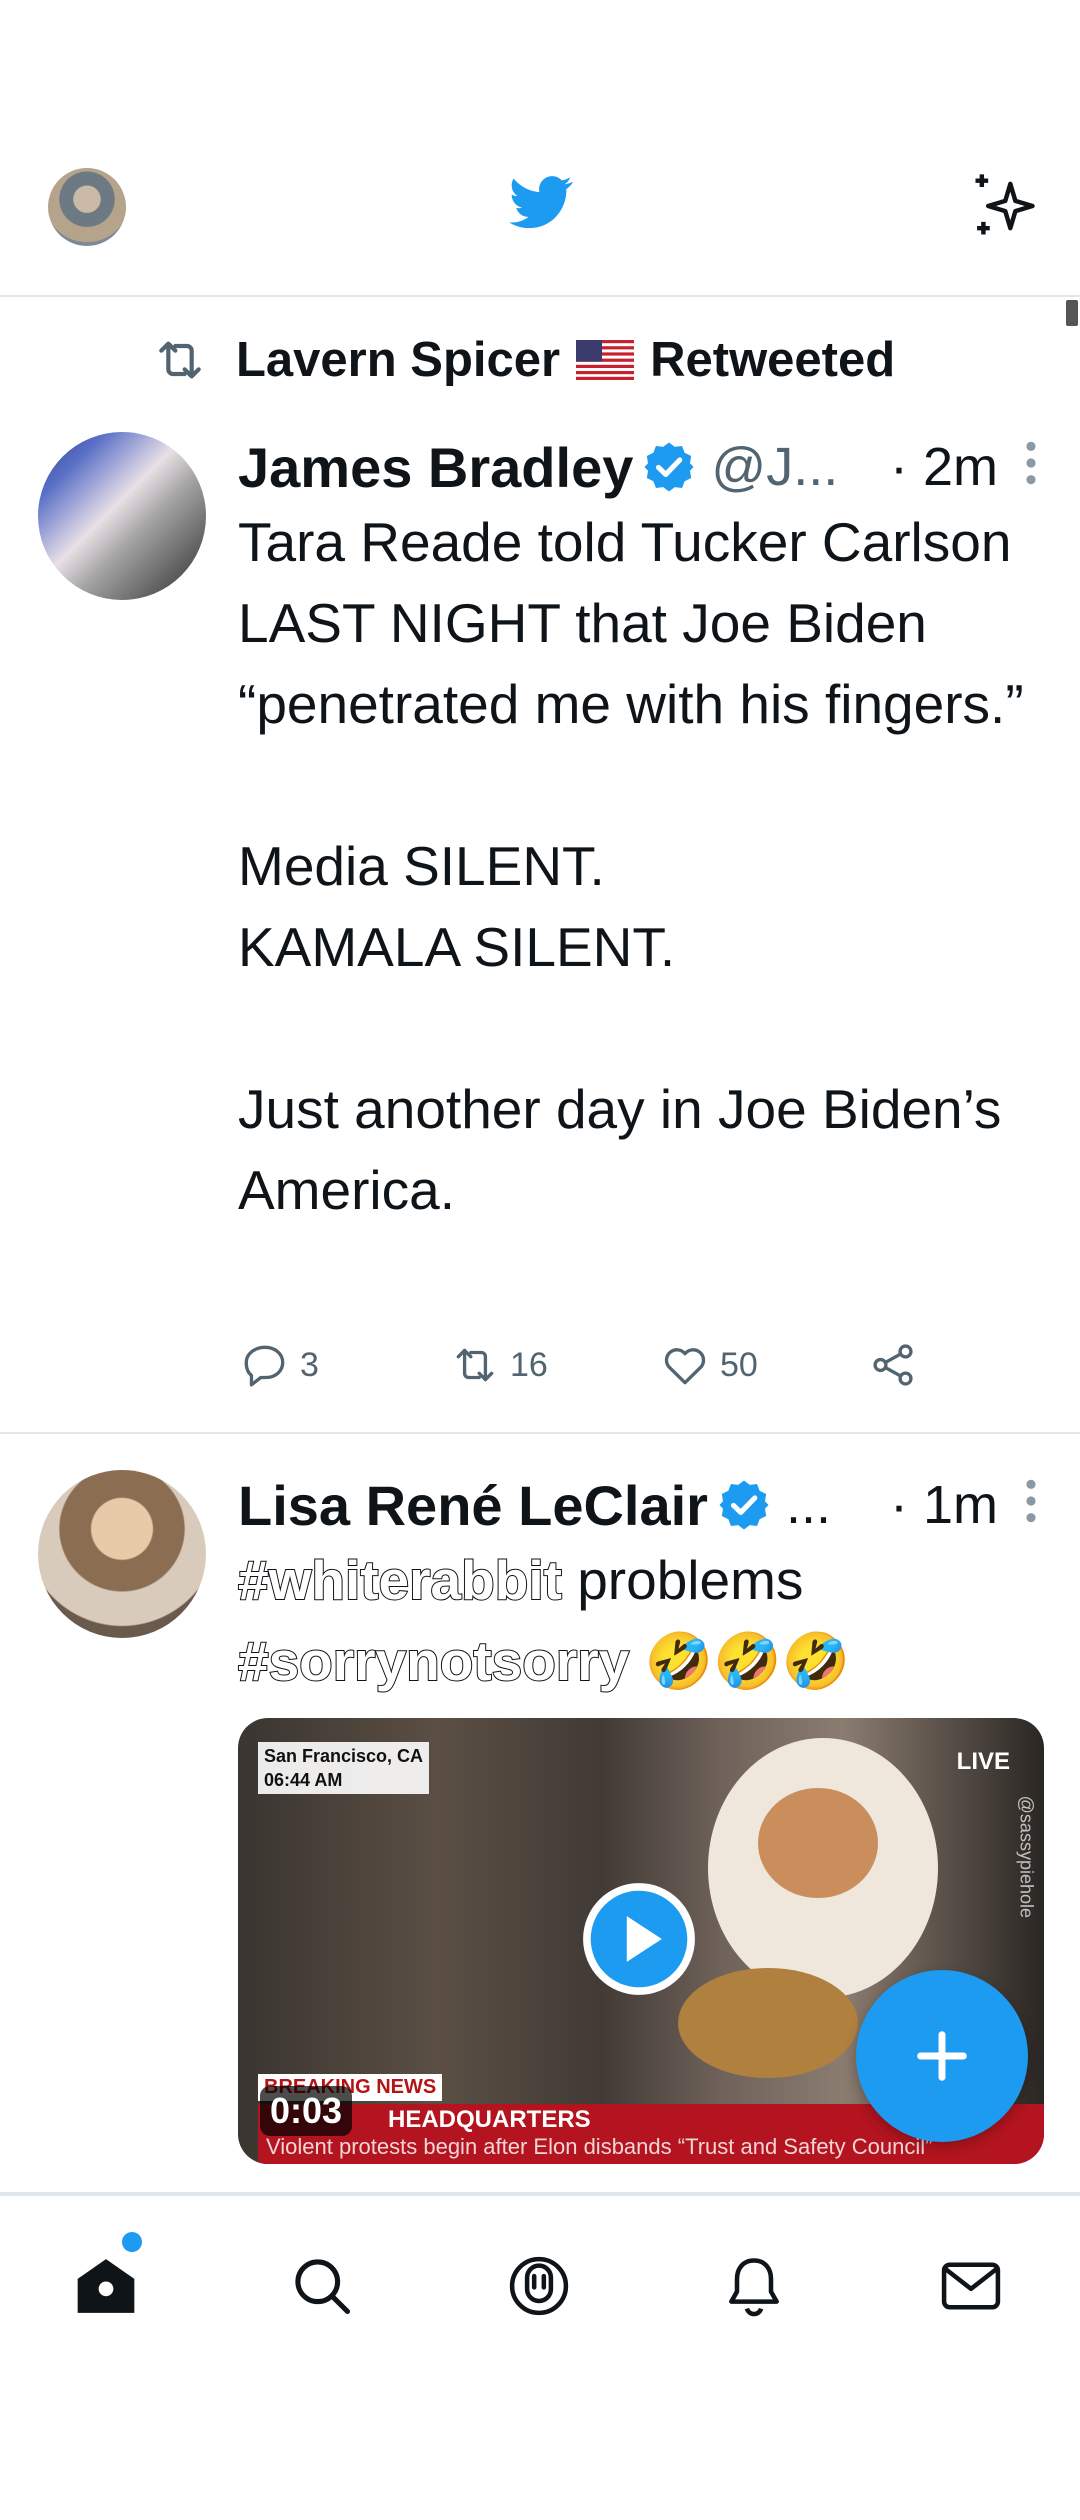  Describe the element at coordinates (1026, 1856) in the screenshot. I see `watermark-text: @sassypiehole` at that location.